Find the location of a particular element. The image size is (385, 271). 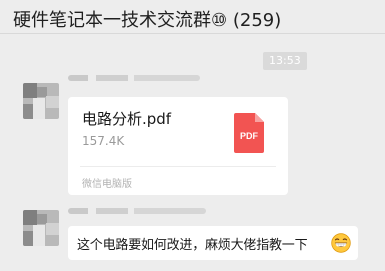

chat-header: 硬件笔记本一技术交流群⑩ (259) is located at coordinates (192, 17).